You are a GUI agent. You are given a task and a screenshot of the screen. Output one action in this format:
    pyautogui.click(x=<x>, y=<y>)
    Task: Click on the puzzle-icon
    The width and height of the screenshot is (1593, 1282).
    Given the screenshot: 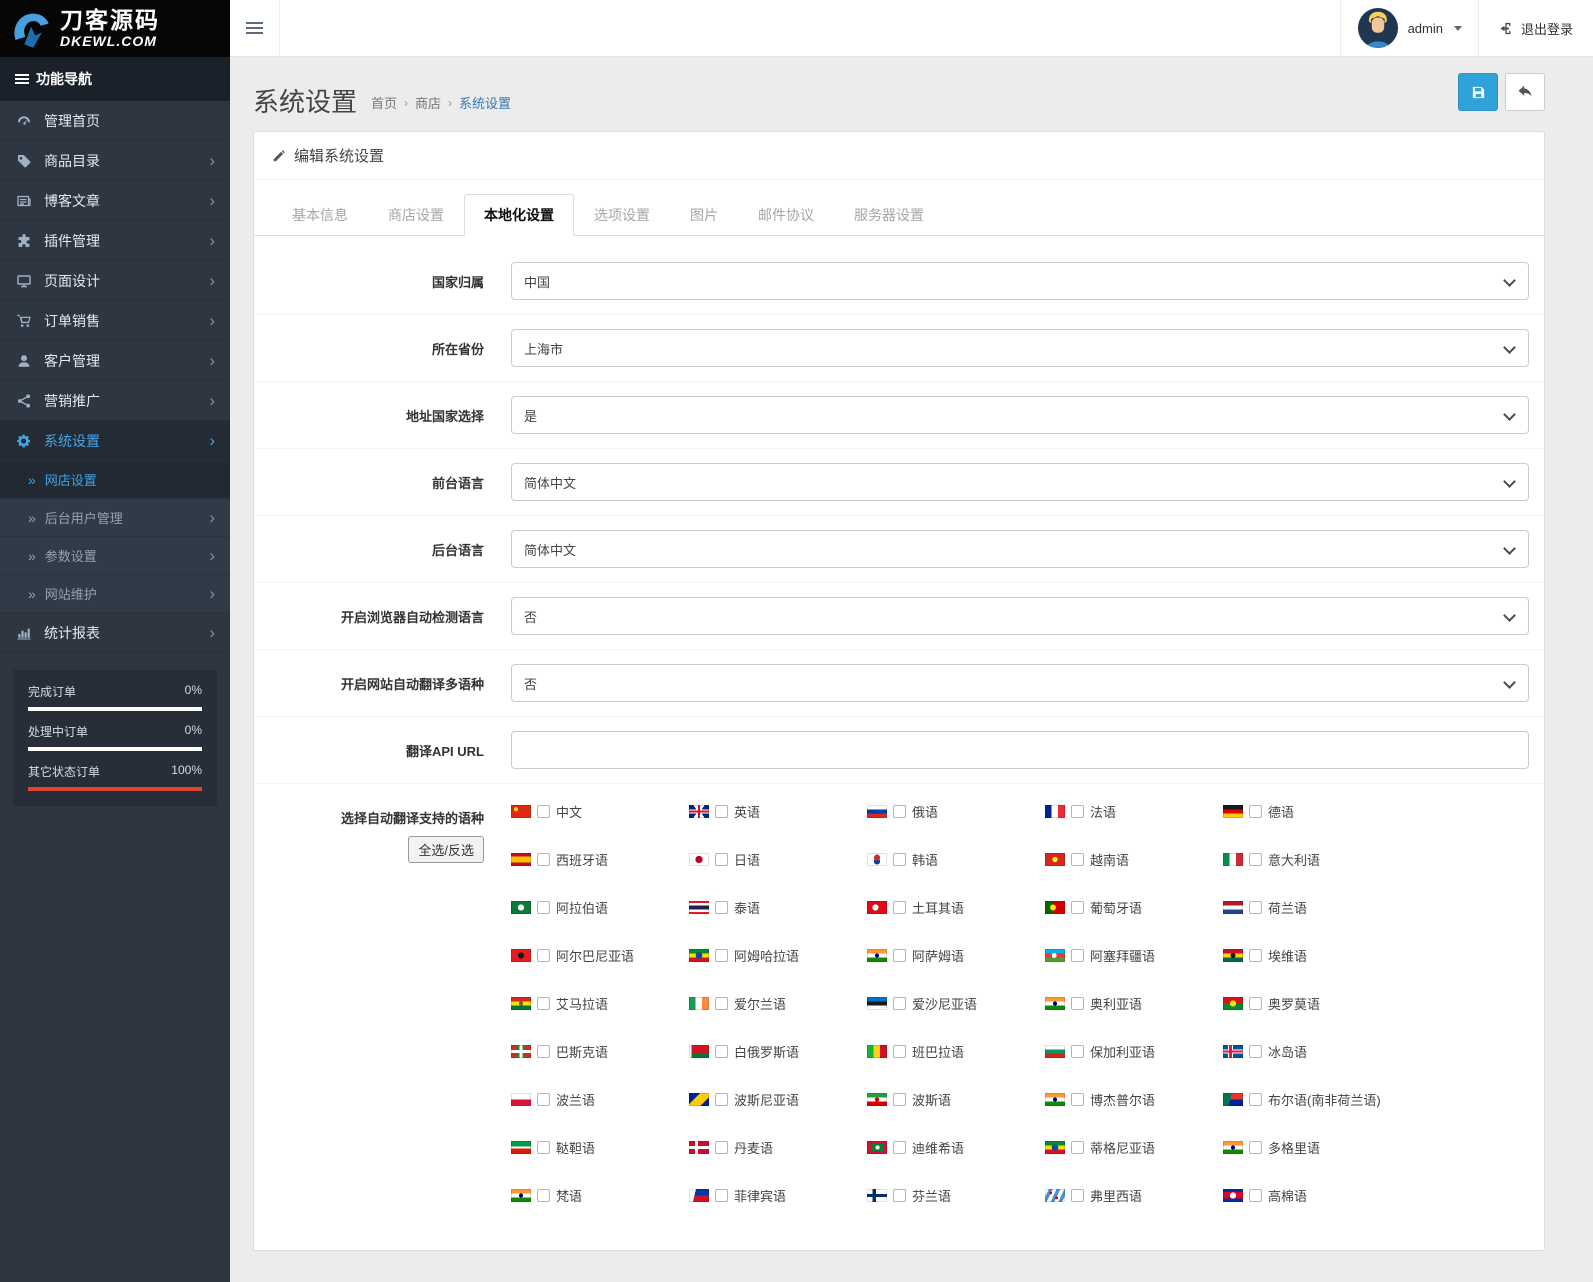 What is the action you would take?
    pyautogui.click(x=24, y=240)
    